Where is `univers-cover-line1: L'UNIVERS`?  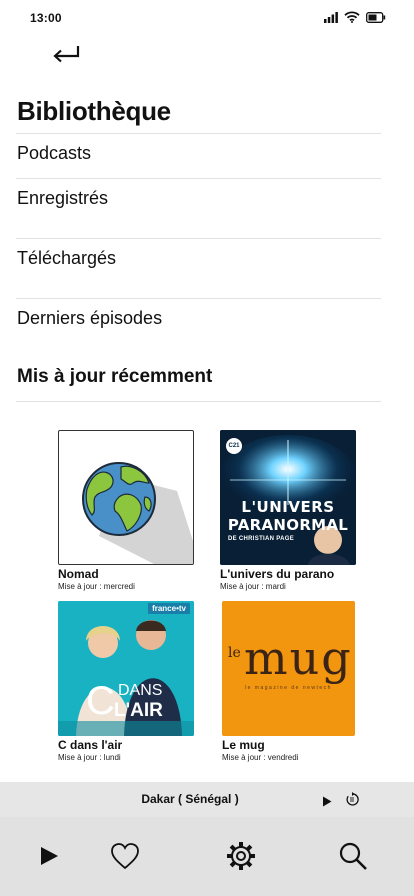 univers-cover-line1: L'UNIVERS is located at coordinates (288, 507).